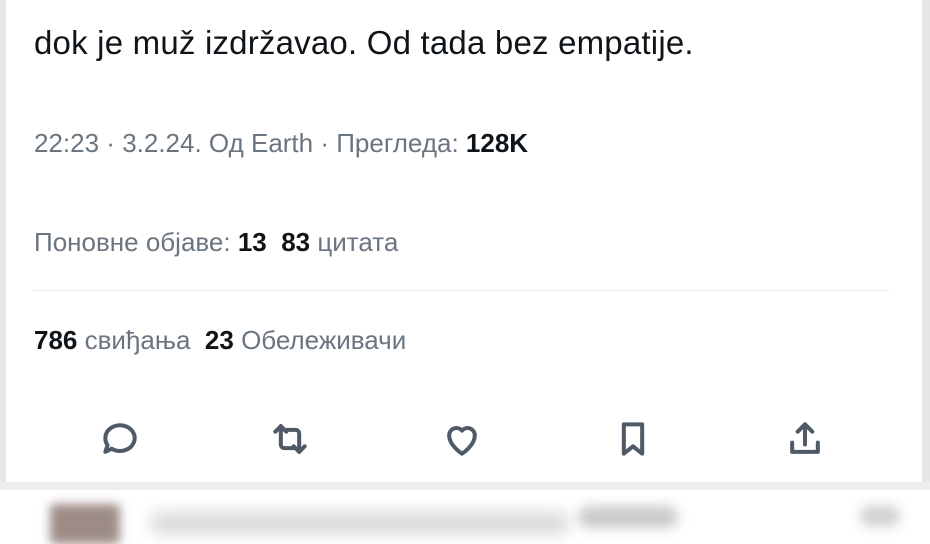  I want to click on reposts-quotes-row: Поновне објаве: 13 83 цитата, so click(216, 242).